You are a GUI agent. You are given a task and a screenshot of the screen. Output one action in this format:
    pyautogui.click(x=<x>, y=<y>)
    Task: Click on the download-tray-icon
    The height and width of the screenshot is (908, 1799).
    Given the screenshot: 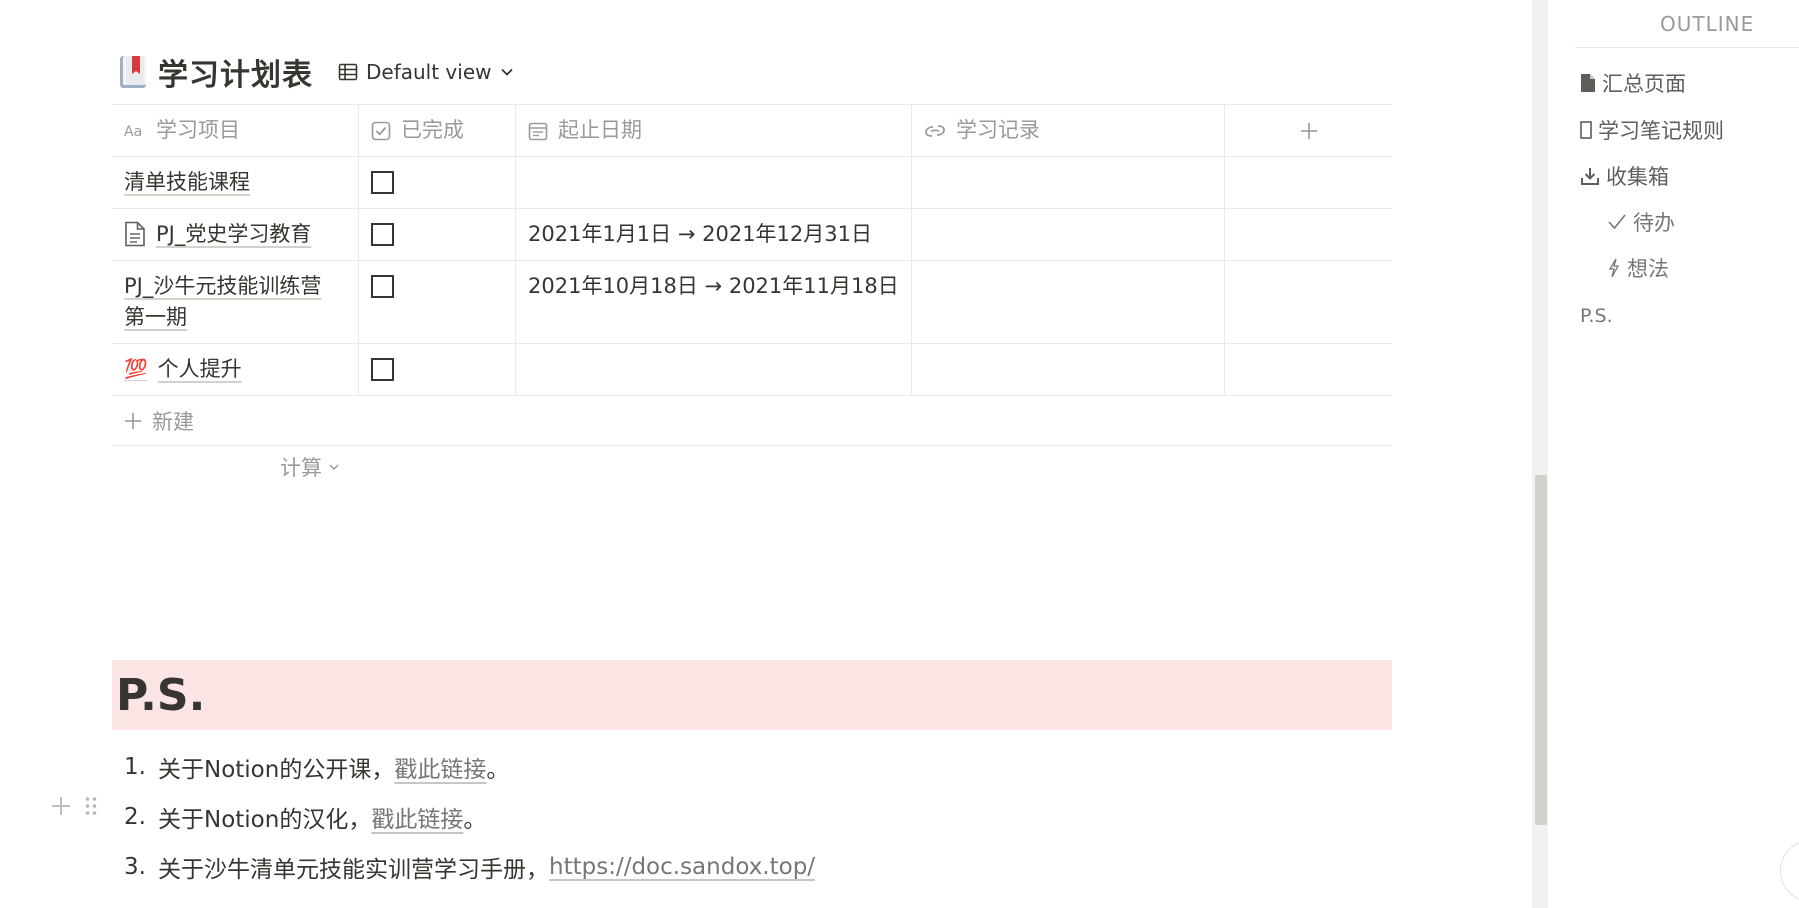 What is the action you would take?
    pyautogui.click(x=1590, y=176)
    